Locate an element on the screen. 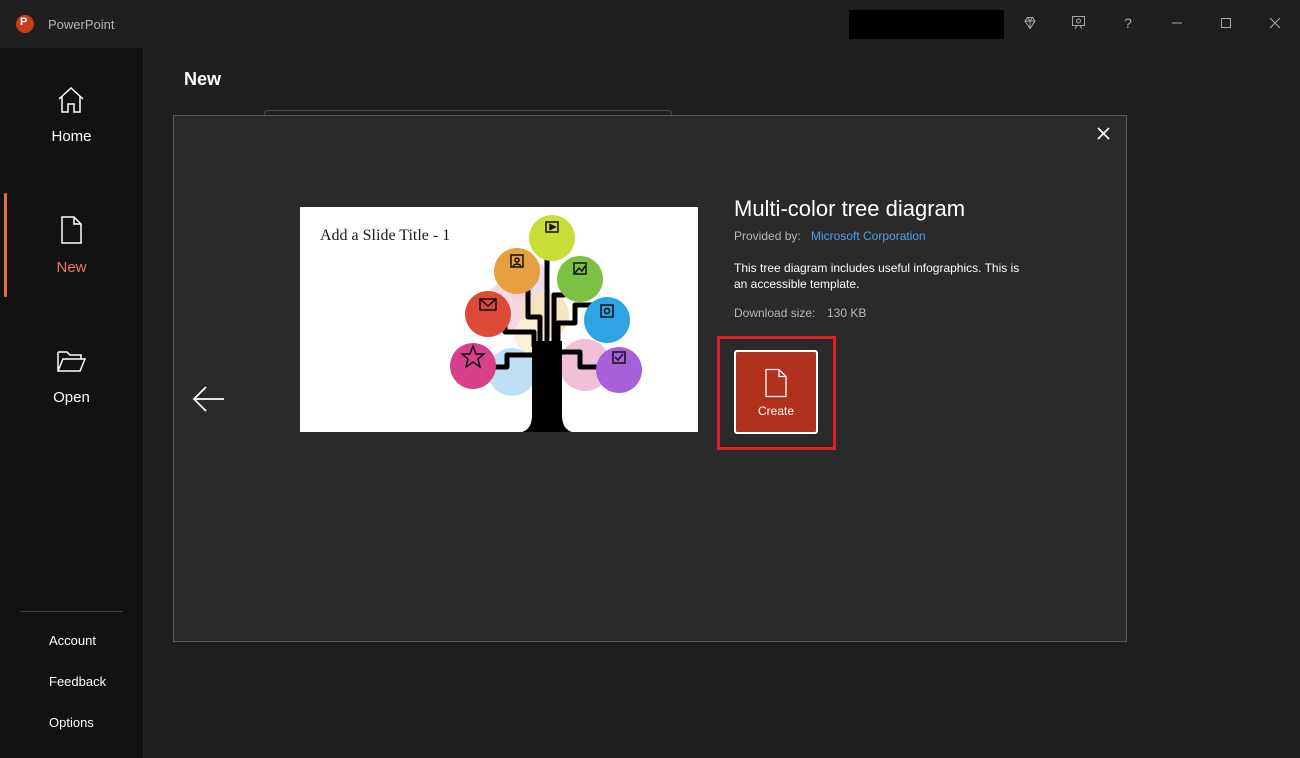 This screenshot has width=1300, height=758. app-name: PowerPoint is located at coordinates (81, 24).